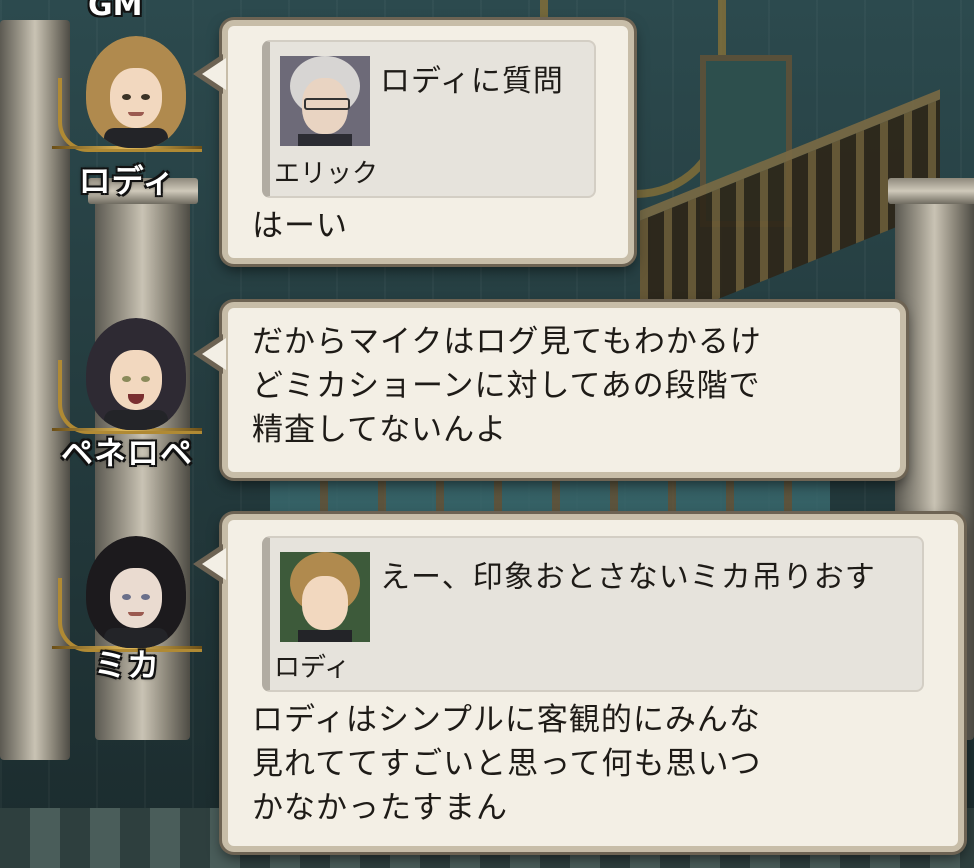 This screenshot has width=974, height=868. Describe the element at coordinates (472, 81) in the screenshot. I see `quoted-text: ロディに質問` at that location.